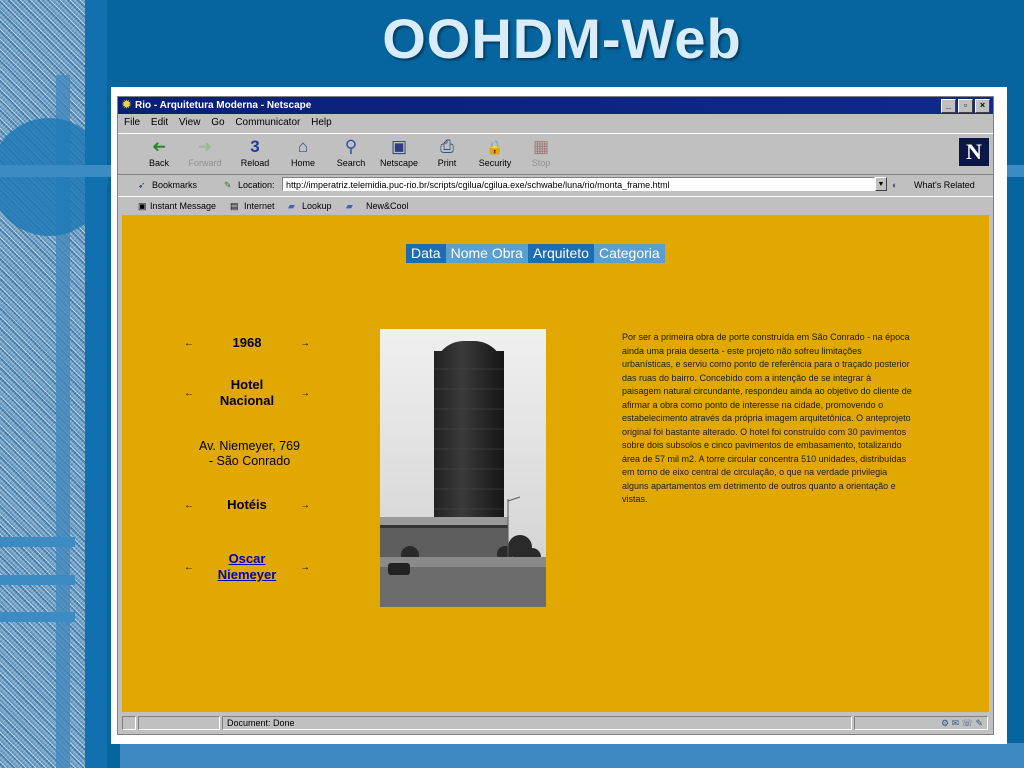  What do you see at coordinates (247, 505) in the screenshot?
I see `category-row: ← Hotéis →` at bounding box center [247, 505].